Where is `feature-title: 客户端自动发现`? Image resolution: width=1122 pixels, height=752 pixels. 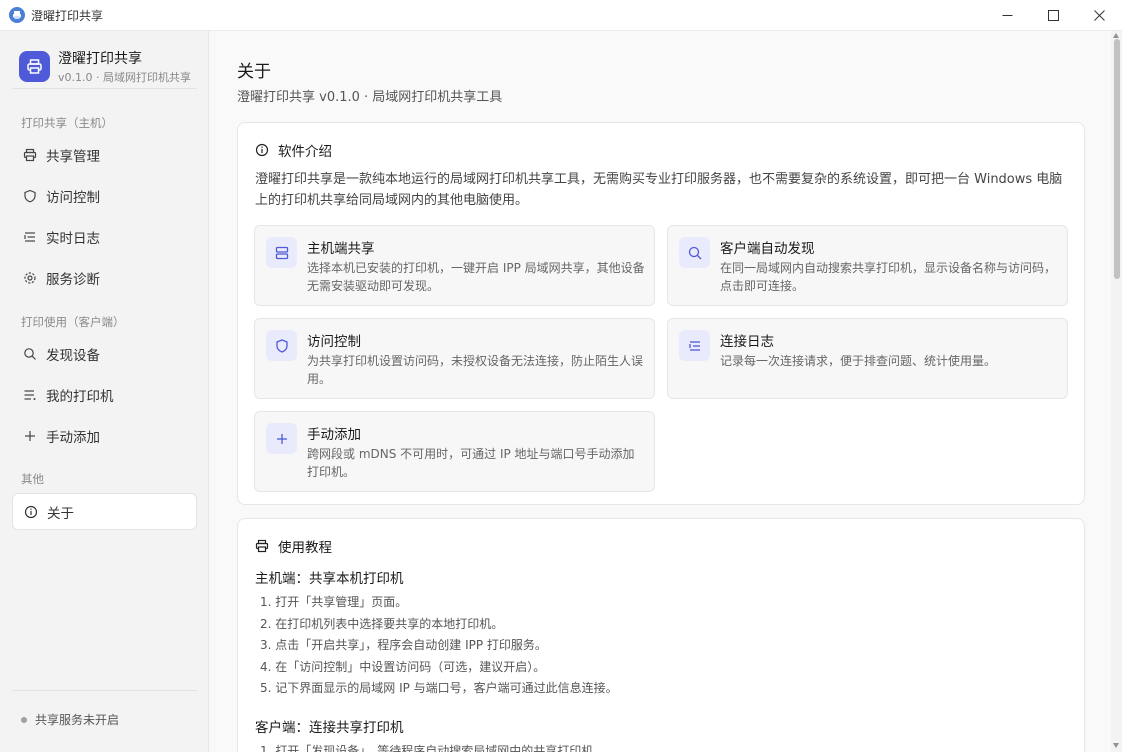 feature-title: 客户端自动发现 is located at coordinates (767, 249).